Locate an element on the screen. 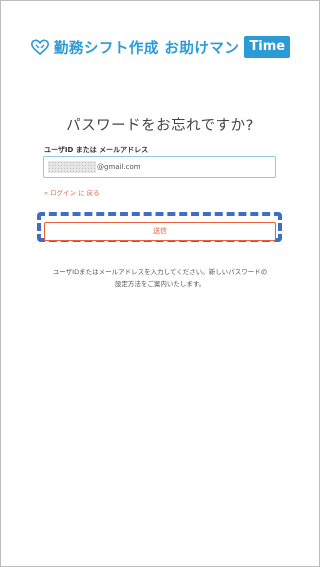 This screenshot has height=567, width=320. user-id-or-email-input: @gmail.com is located at coordinates (159, 167).